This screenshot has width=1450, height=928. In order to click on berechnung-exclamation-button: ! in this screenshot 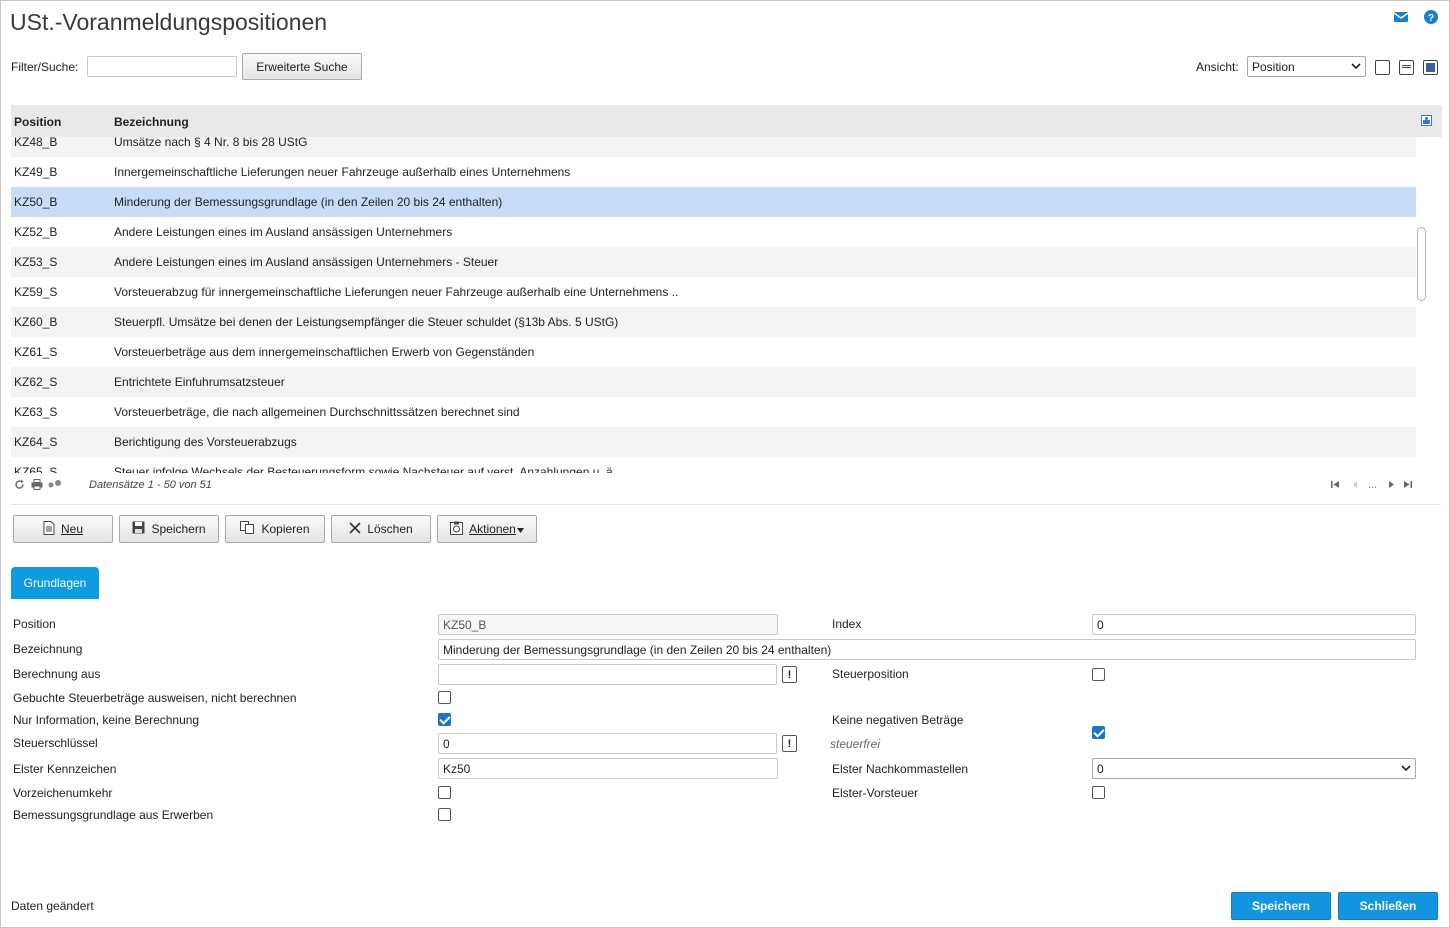, I will do `click(789, 674)`.